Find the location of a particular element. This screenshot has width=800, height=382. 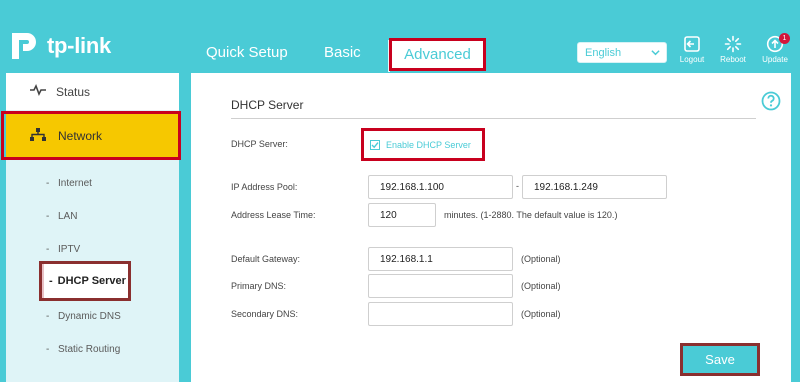

secondary-dns-input is located at coordinates (440, 314).